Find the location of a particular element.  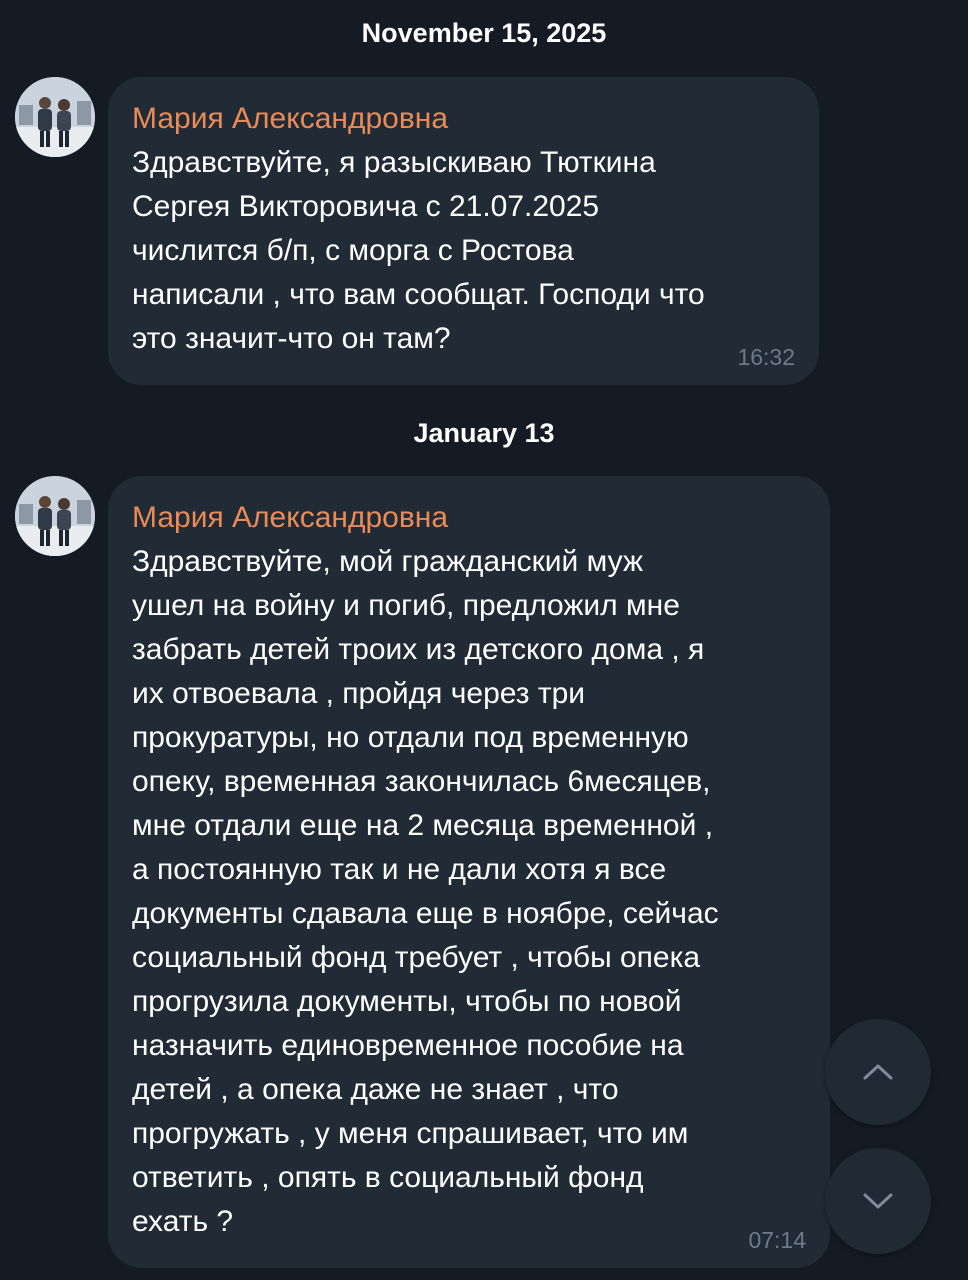

date-separator: November 15, 2025 is located at coordinates (484, 33).